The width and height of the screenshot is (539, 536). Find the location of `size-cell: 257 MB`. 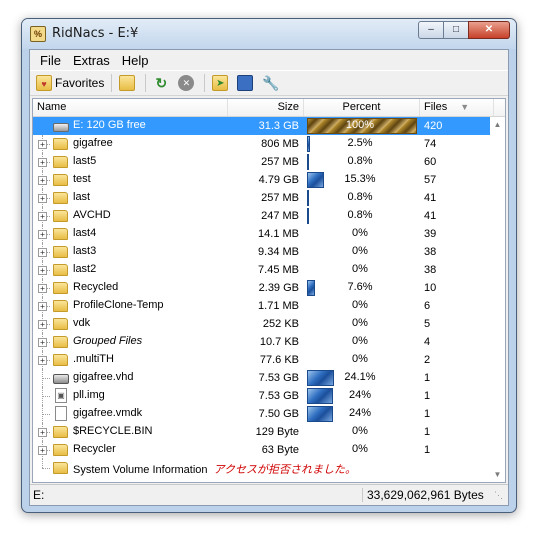

size-cell: 257 MB is located at coordinates (280, 162).